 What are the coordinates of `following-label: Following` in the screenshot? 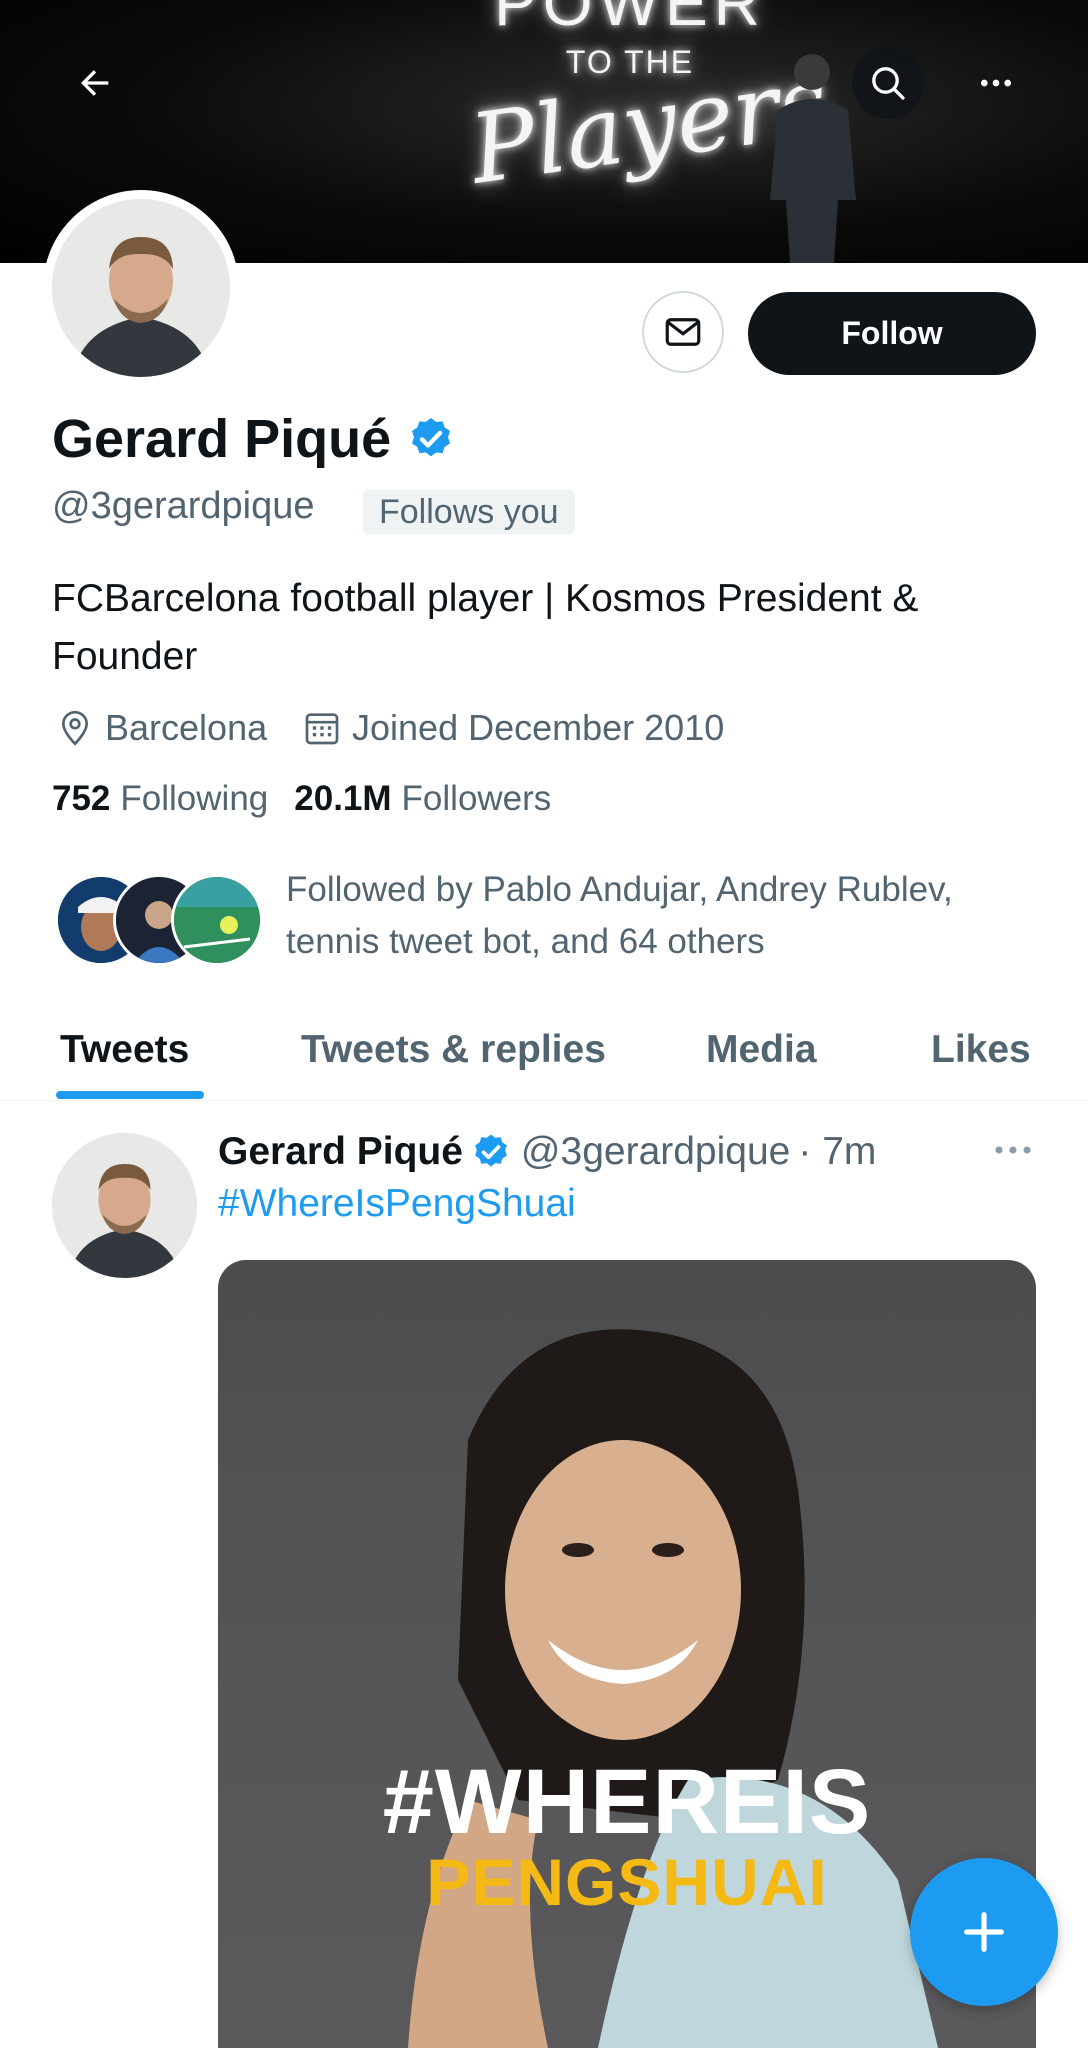 It's located at (194, 798).